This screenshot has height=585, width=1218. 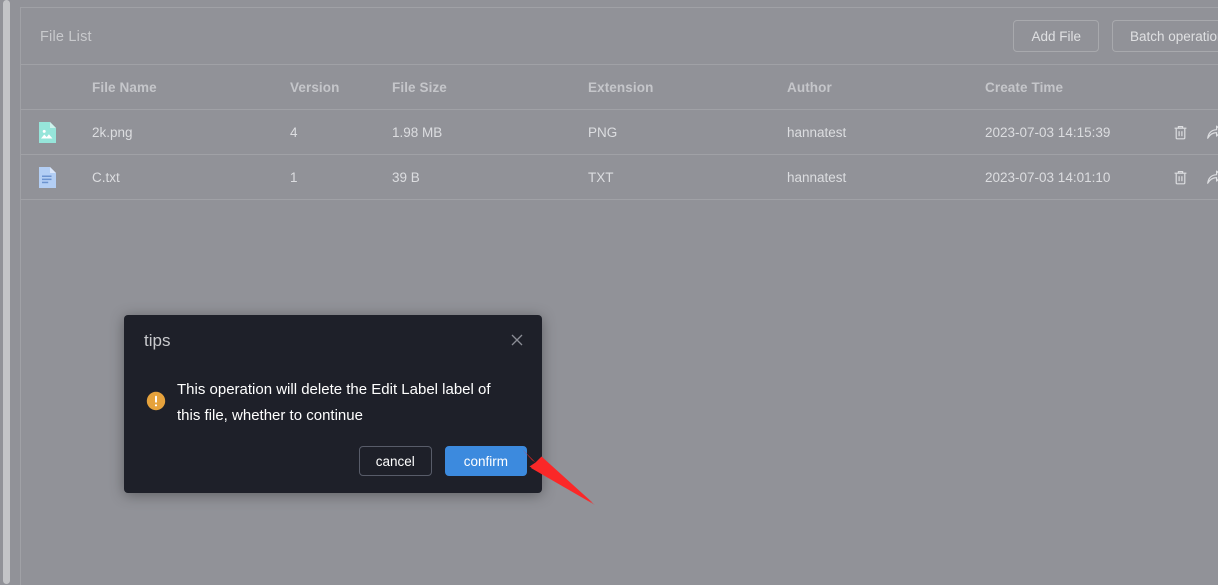 I want to click on dialog-title: tips, so click(x=157, y=340).